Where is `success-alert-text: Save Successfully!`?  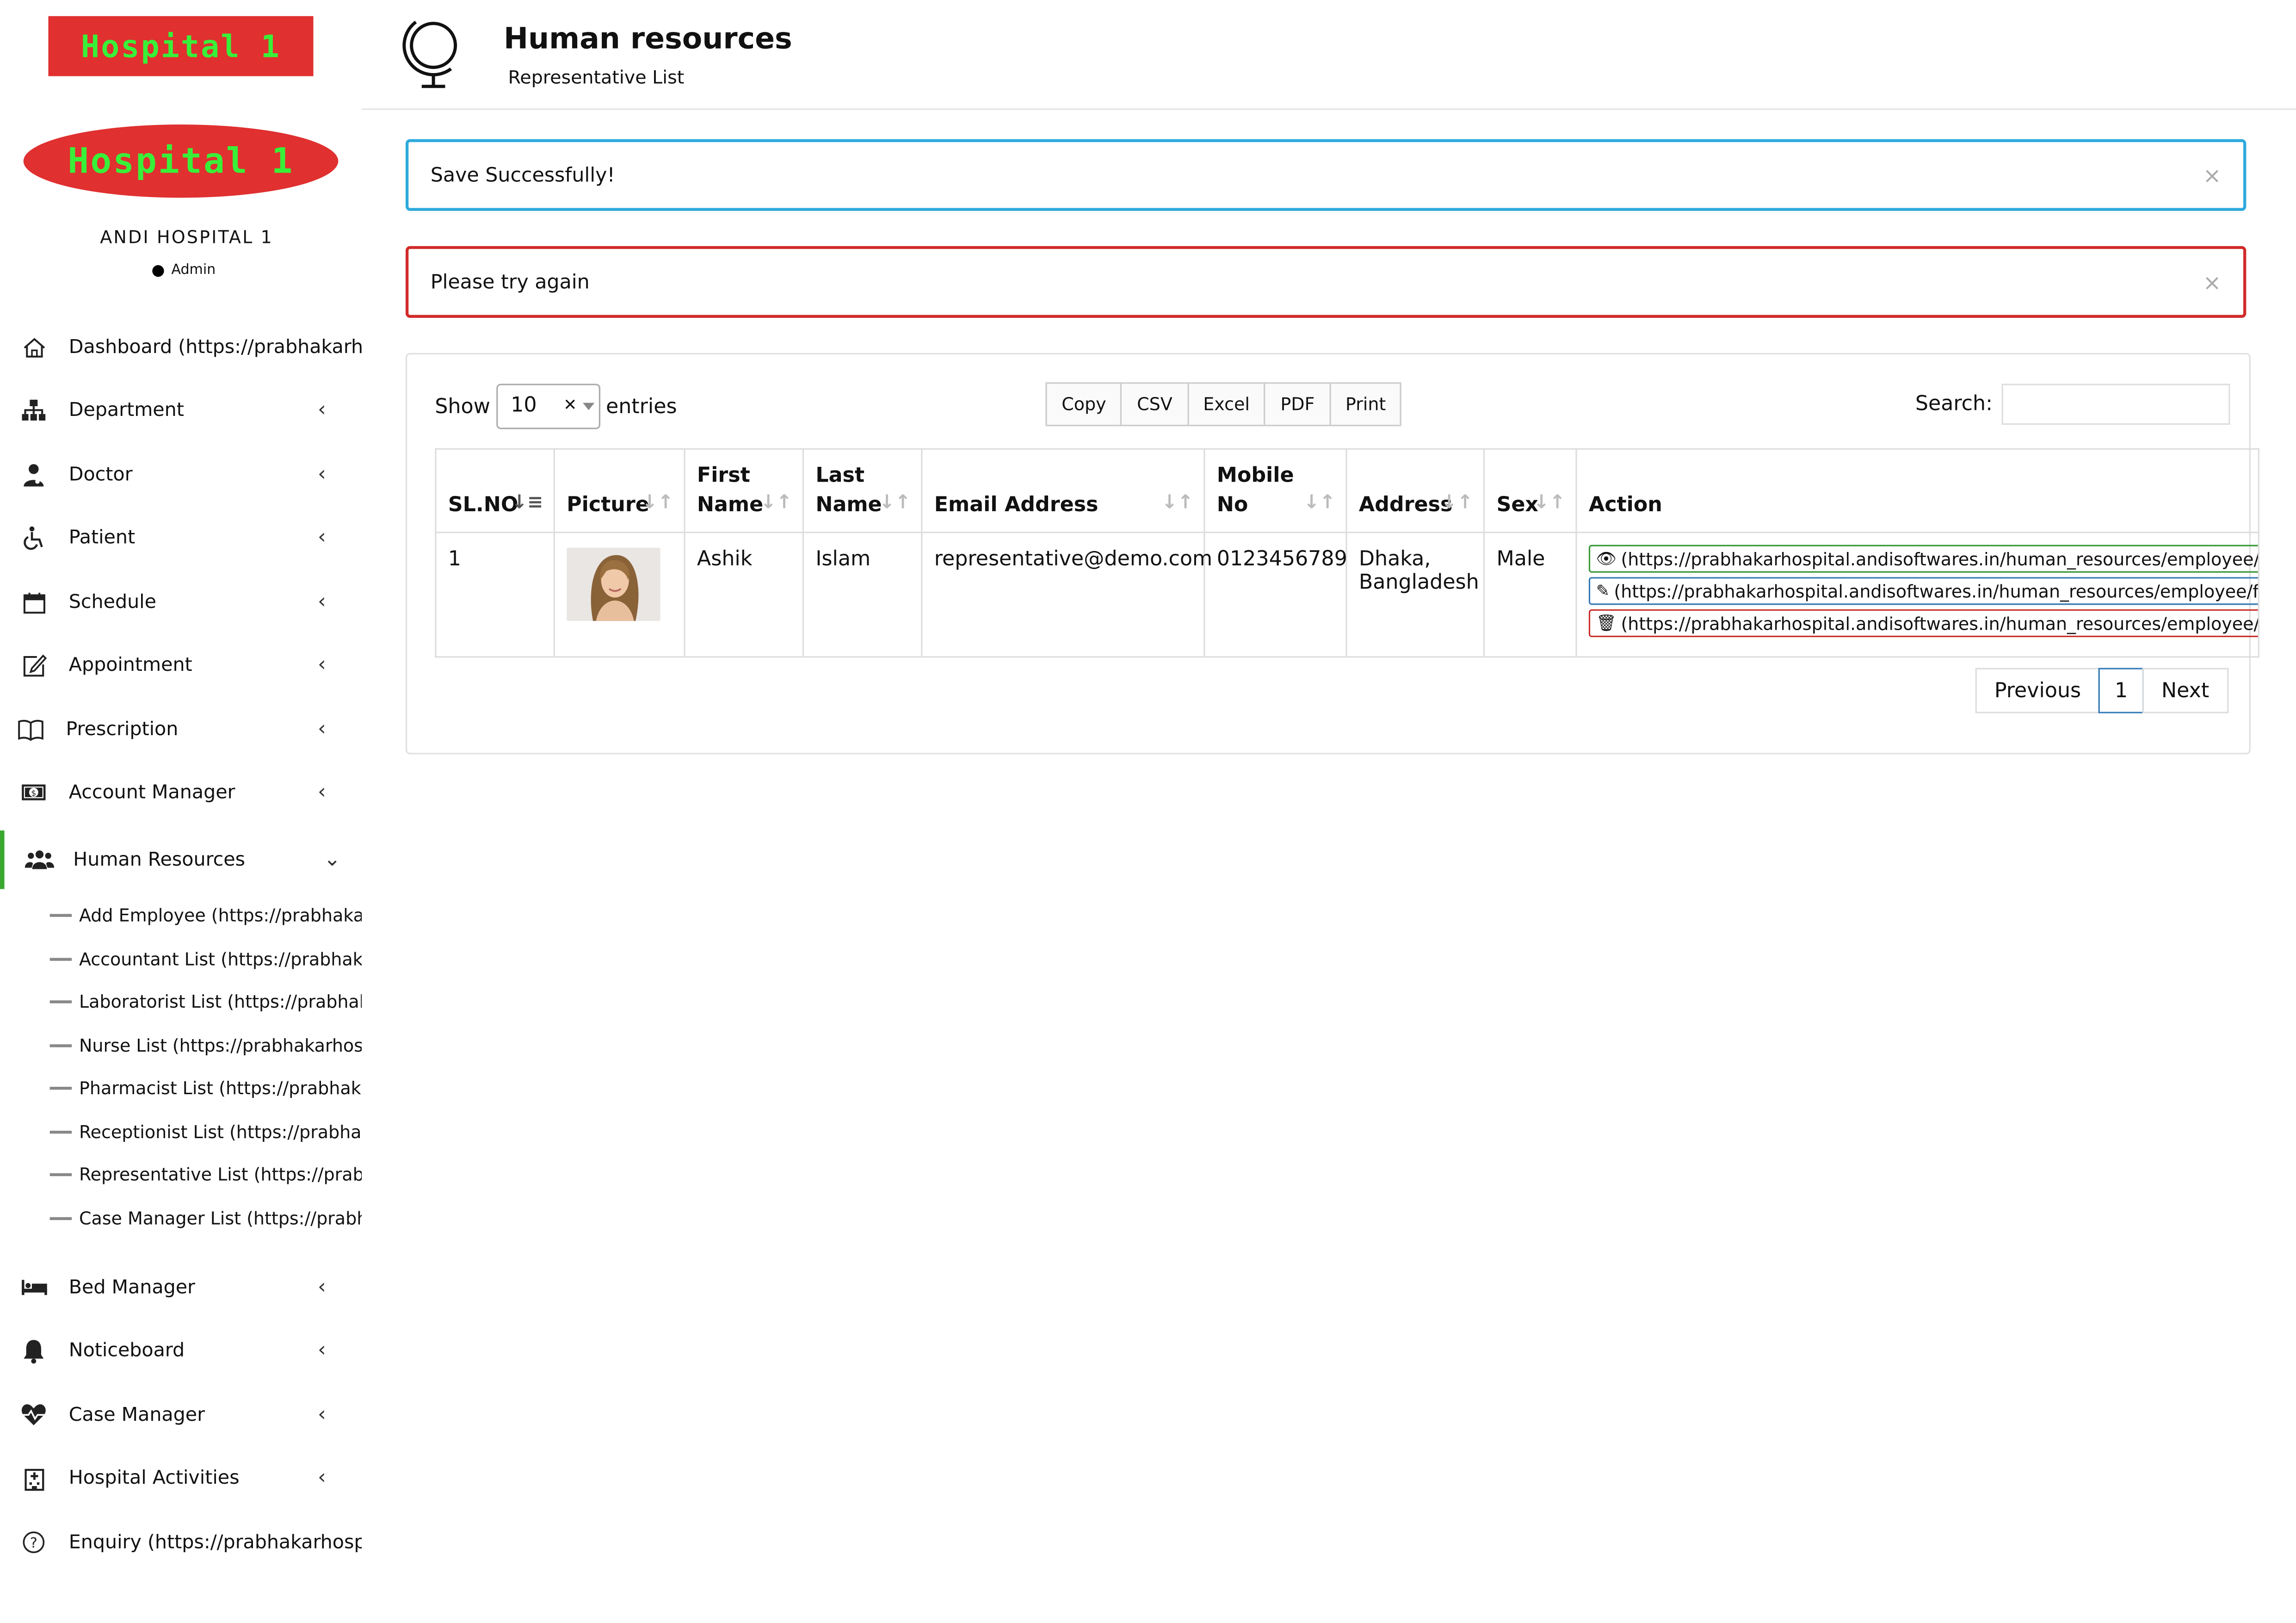
success-alert-text: Save Successfully! is located at coordinates (522, 175).